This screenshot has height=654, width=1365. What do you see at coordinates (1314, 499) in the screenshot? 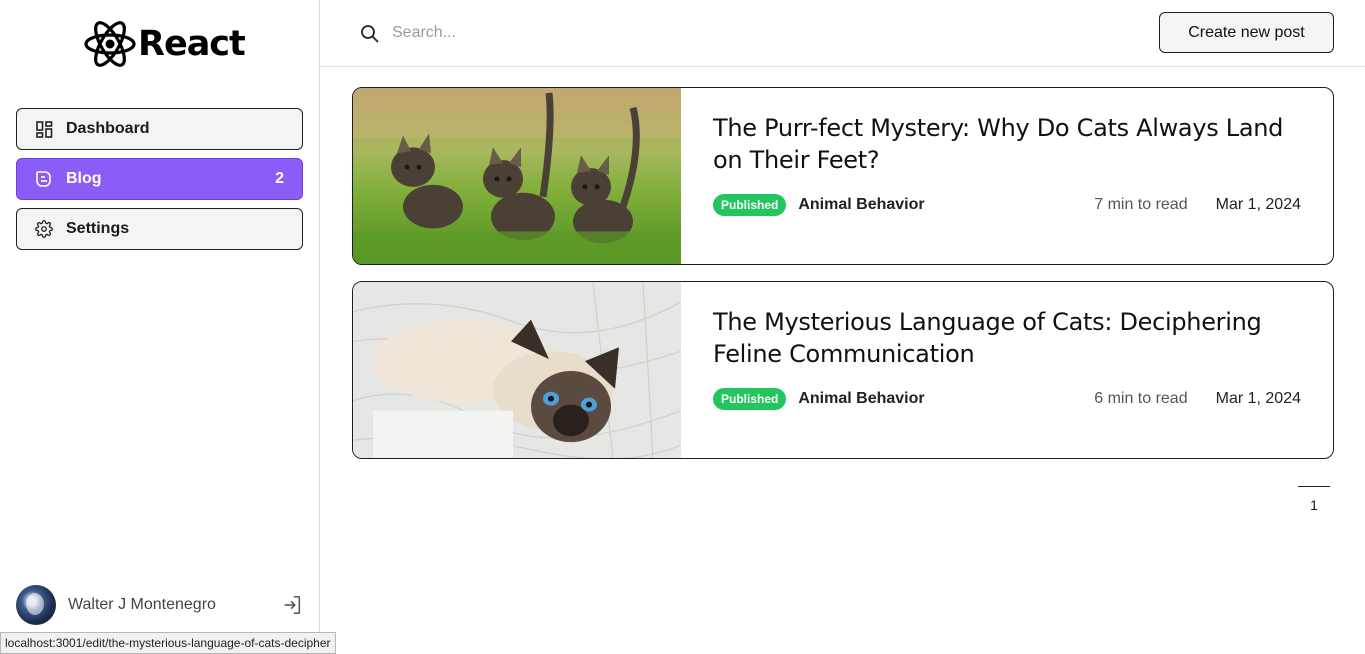
I see `pagination-page-1: 1` at bounding box center [1314, 499].